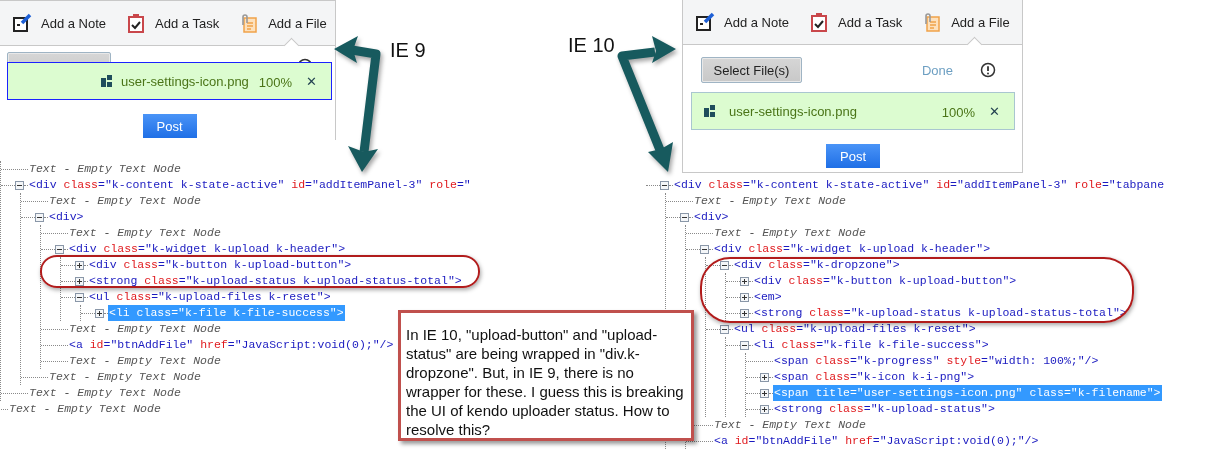 The width and height of the screenshot is (1221, 452). I want to click on element-node: <em>, so click(768, 297).